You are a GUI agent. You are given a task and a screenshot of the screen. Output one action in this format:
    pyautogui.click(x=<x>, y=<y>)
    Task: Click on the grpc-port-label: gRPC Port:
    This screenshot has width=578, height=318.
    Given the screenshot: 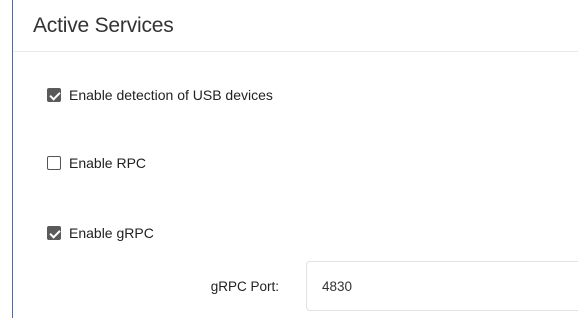 What is the action you would take?
    pyautogui.click(x=244, y=286)
    